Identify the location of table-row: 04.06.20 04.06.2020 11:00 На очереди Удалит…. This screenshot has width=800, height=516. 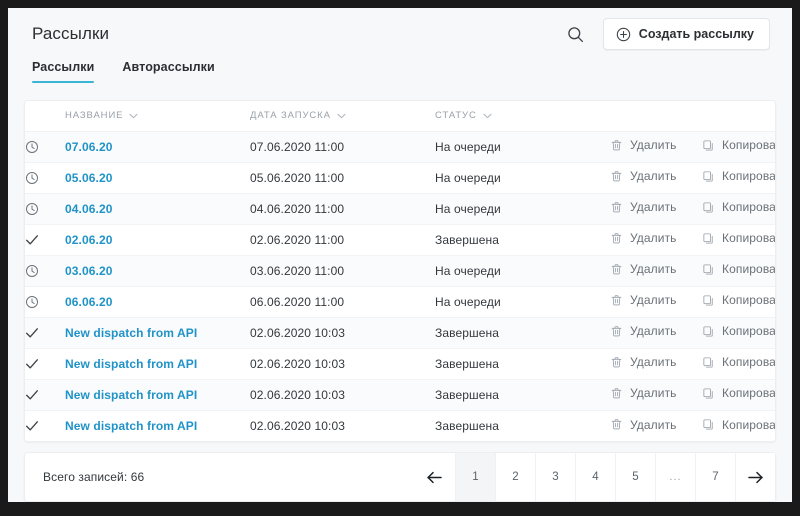
(400, 209).